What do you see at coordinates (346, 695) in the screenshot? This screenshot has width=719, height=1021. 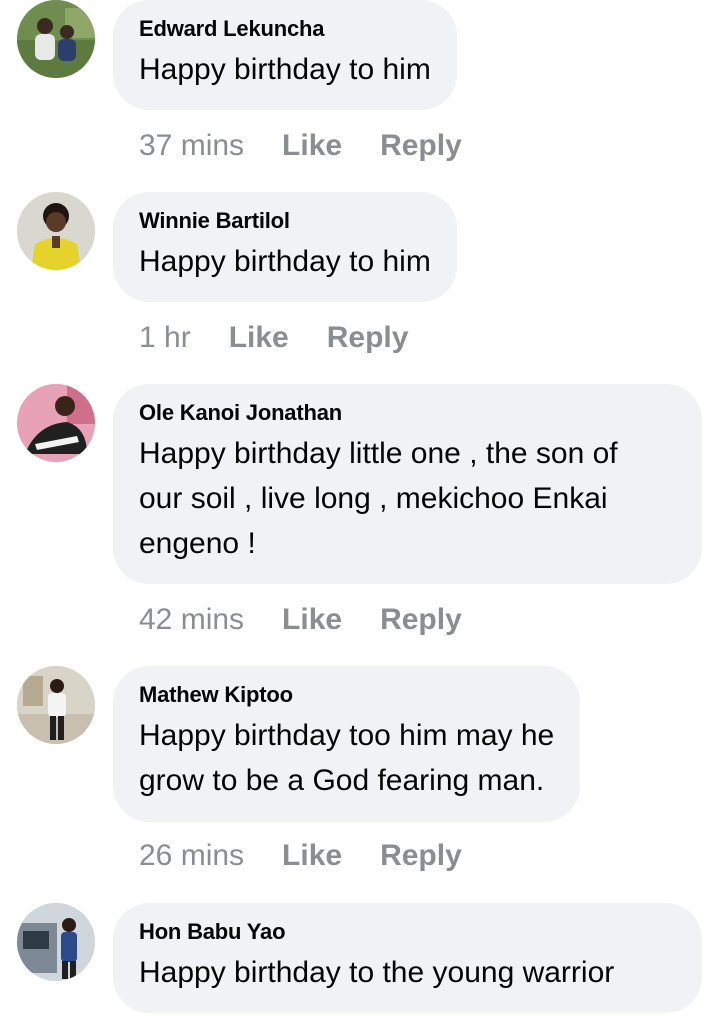 I see `comment-author: Mathew Kiptoo` at bounding box center [346, 695].